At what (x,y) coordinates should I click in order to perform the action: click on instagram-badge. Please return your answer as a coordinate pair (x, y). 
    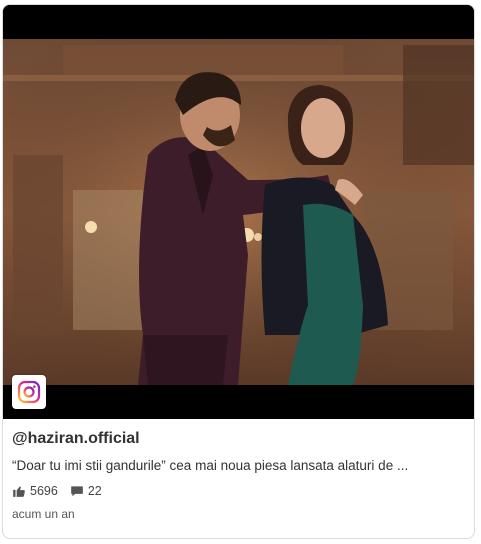
    Looking at the image, I should click on (29, 392).